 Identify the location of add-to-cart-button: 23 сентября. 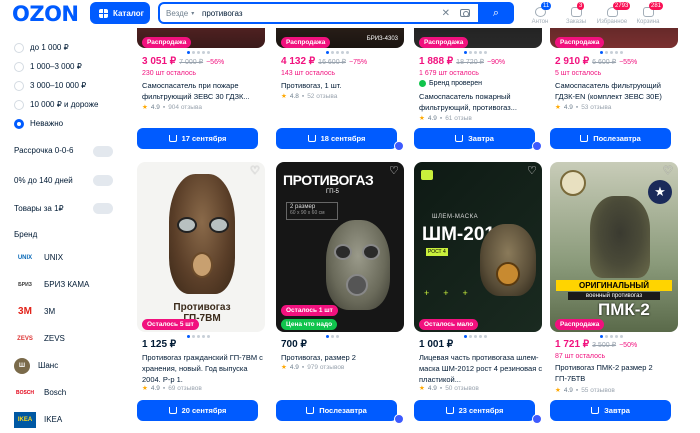
(474, 410).